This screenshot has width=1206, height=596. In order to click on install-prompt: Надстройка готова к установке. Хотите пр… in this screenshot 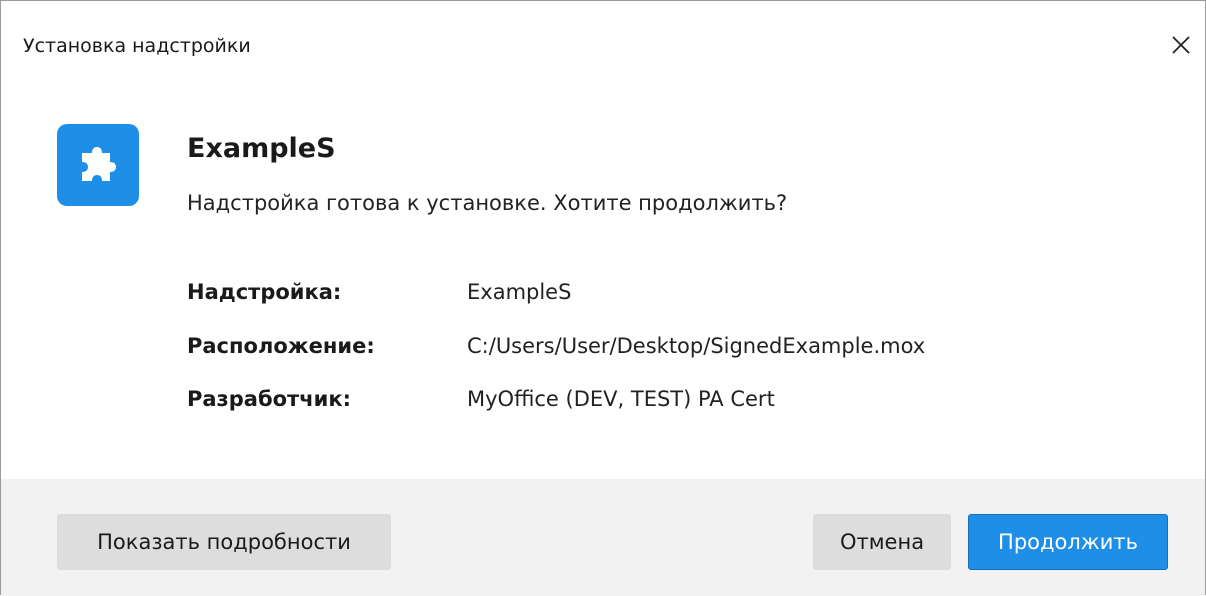, I will do `click(487, 203)`.